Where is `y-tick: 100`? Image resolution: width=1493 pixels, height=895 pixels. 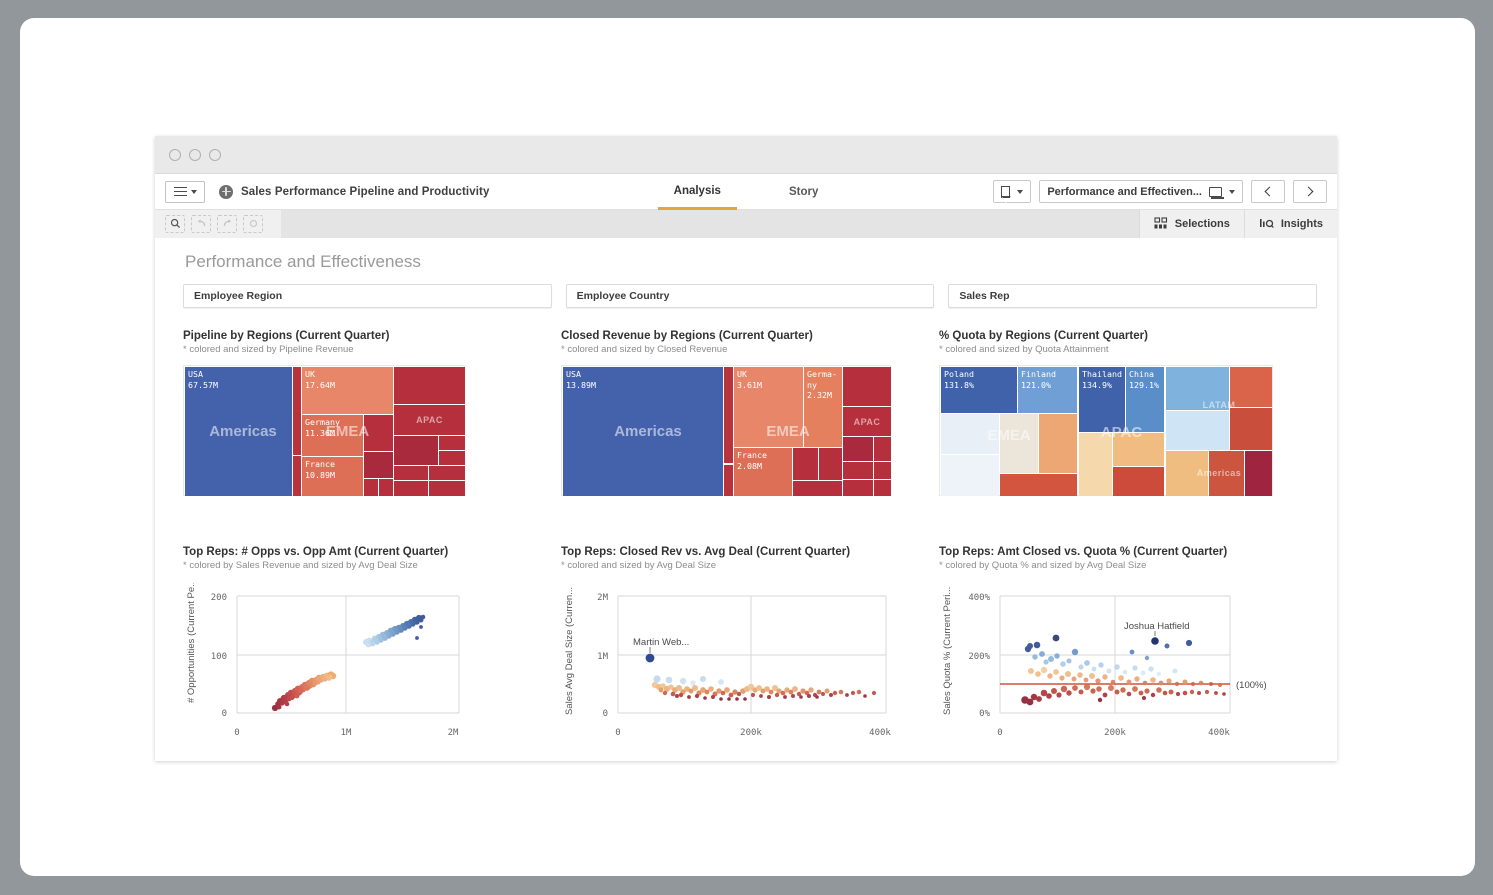
y-tick: 100 is located at coordinates (219, 657).